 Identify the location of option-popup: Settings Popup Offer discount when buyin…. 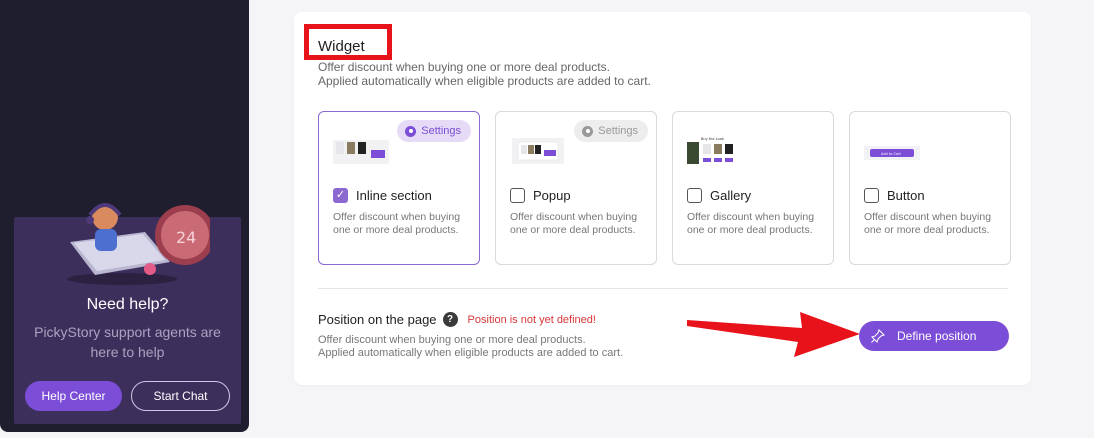
(576, 188).